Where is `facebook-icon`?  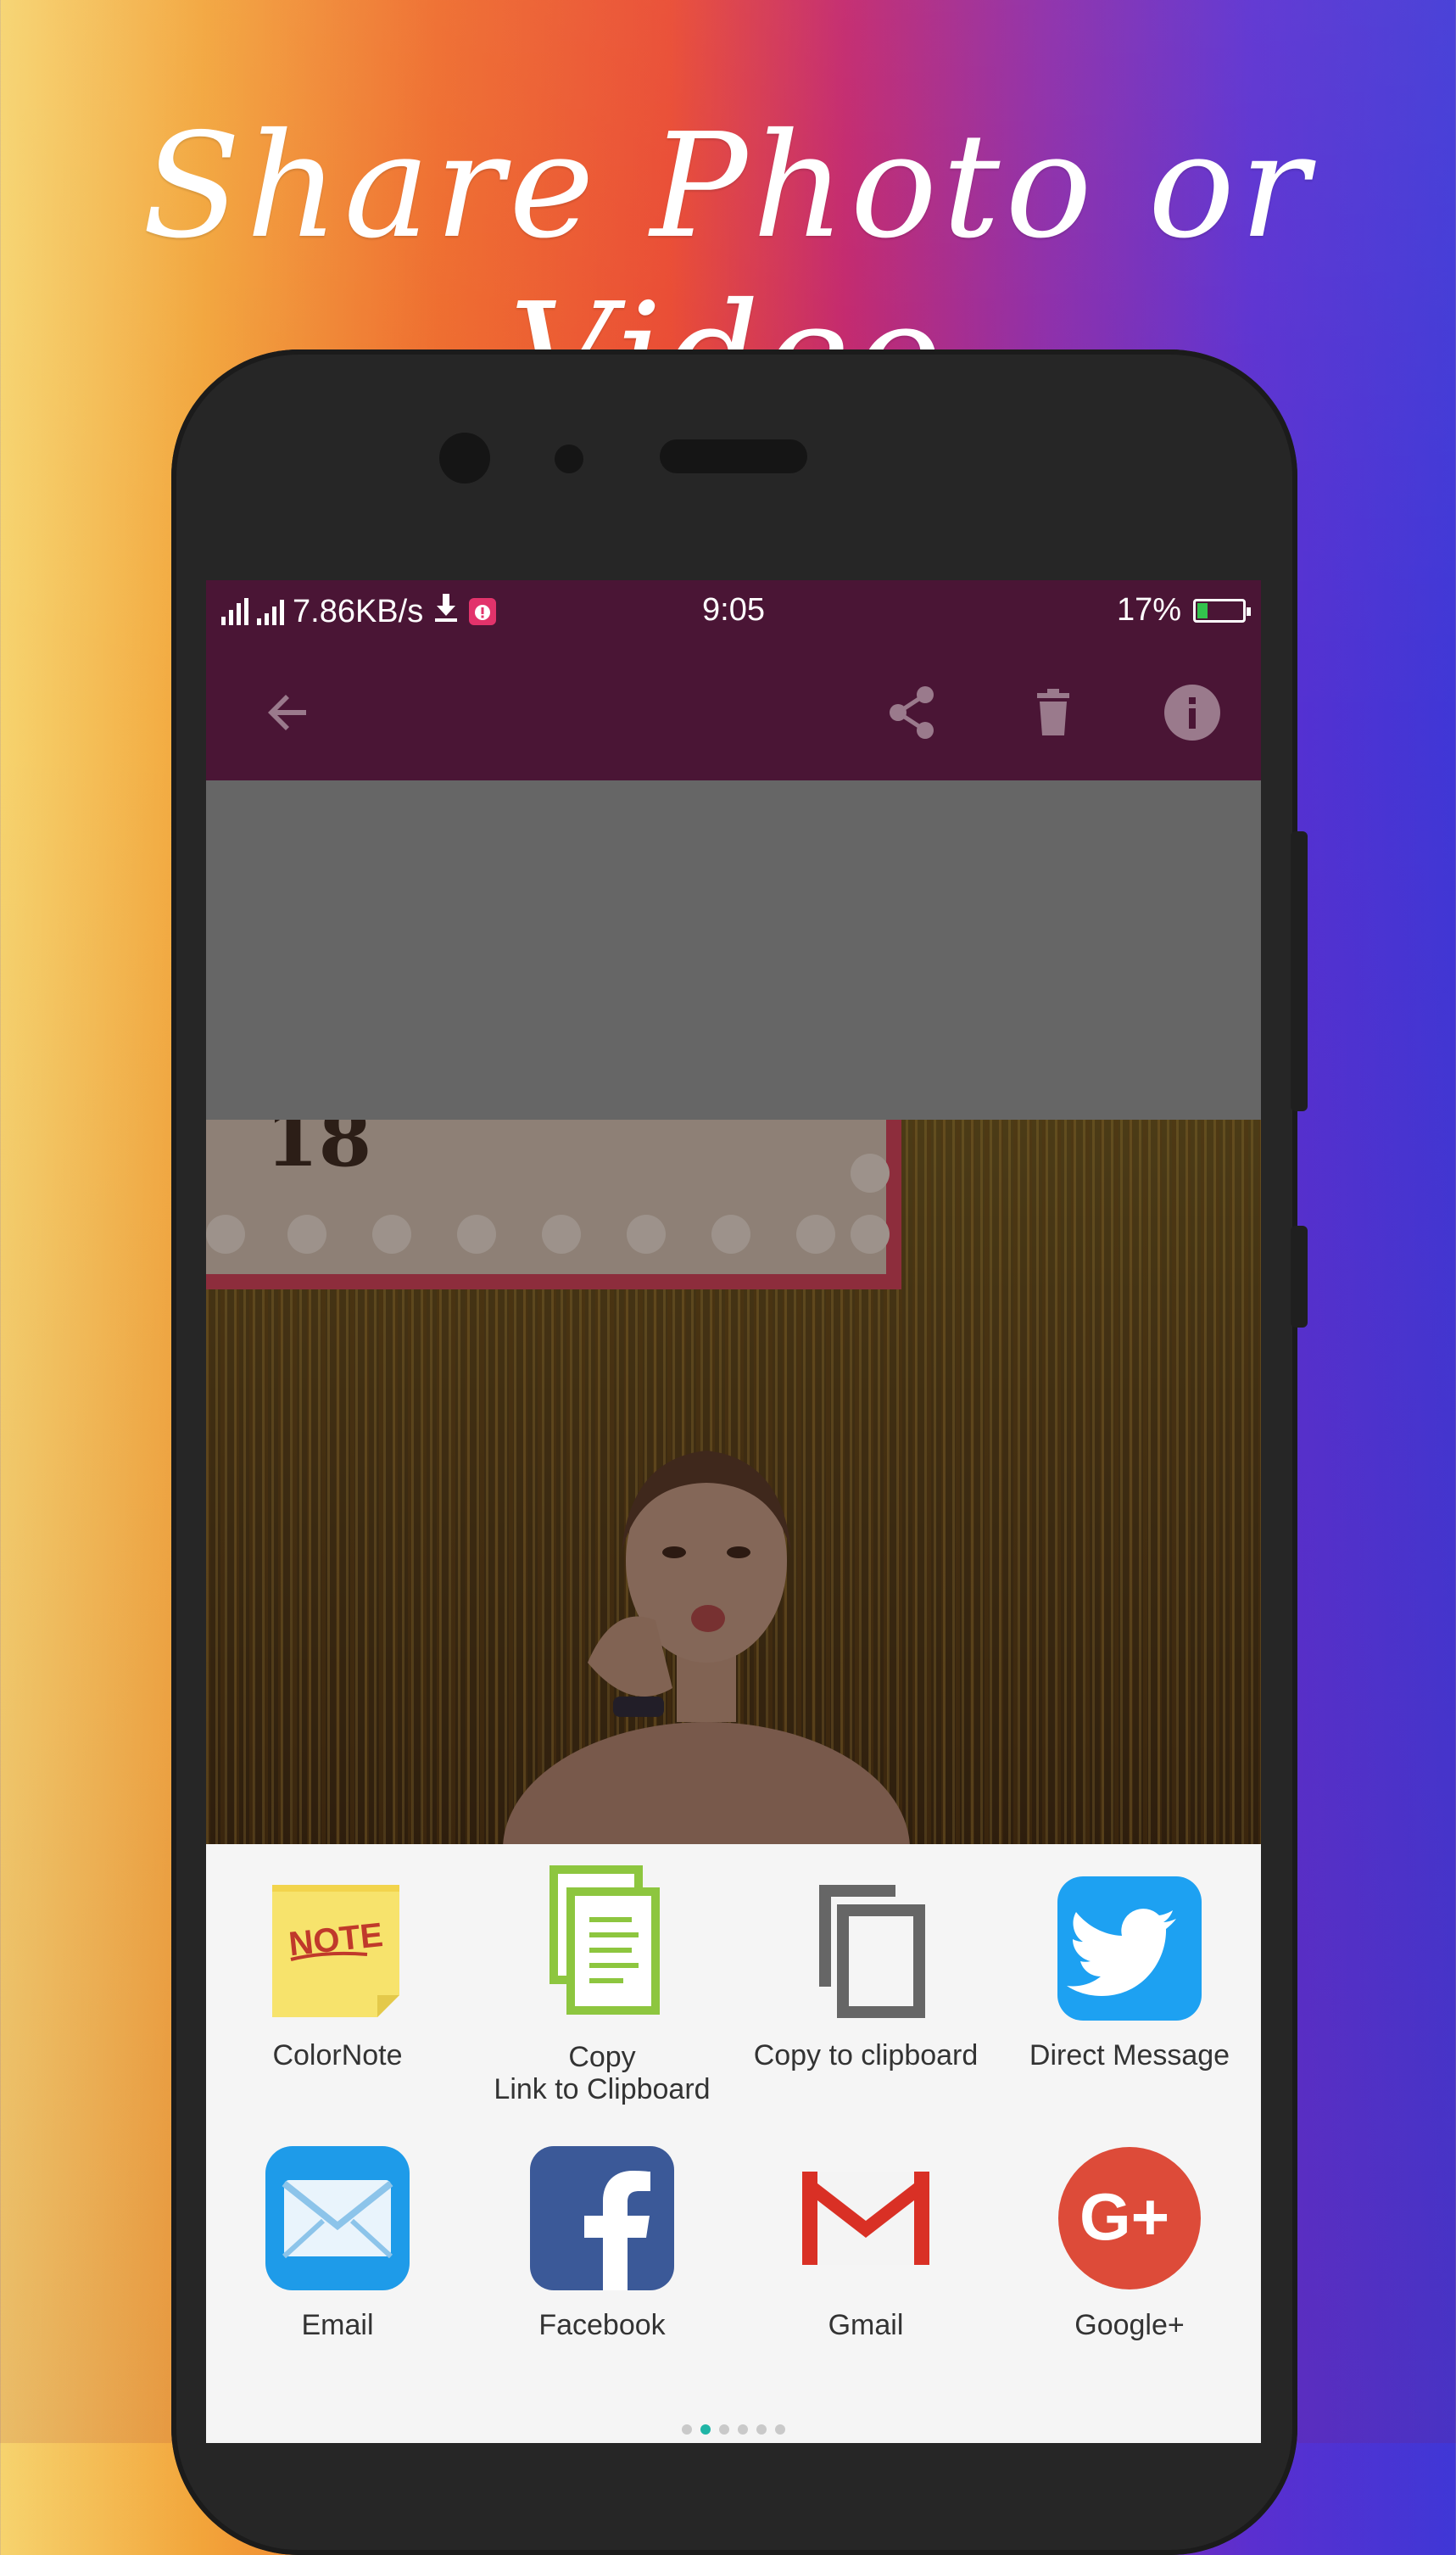
facebook-icon is located at coordinates (602, 2218).